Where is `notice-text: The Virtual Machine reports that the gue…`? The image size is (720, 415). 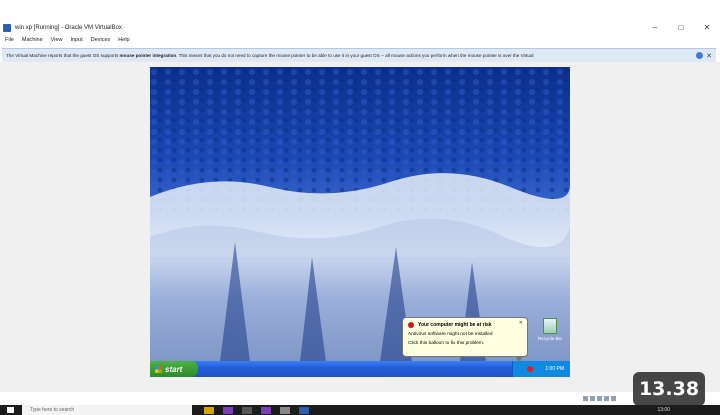 notice-text: The Virtual Machine reports that the gue… is located at coordinates (270, 55).